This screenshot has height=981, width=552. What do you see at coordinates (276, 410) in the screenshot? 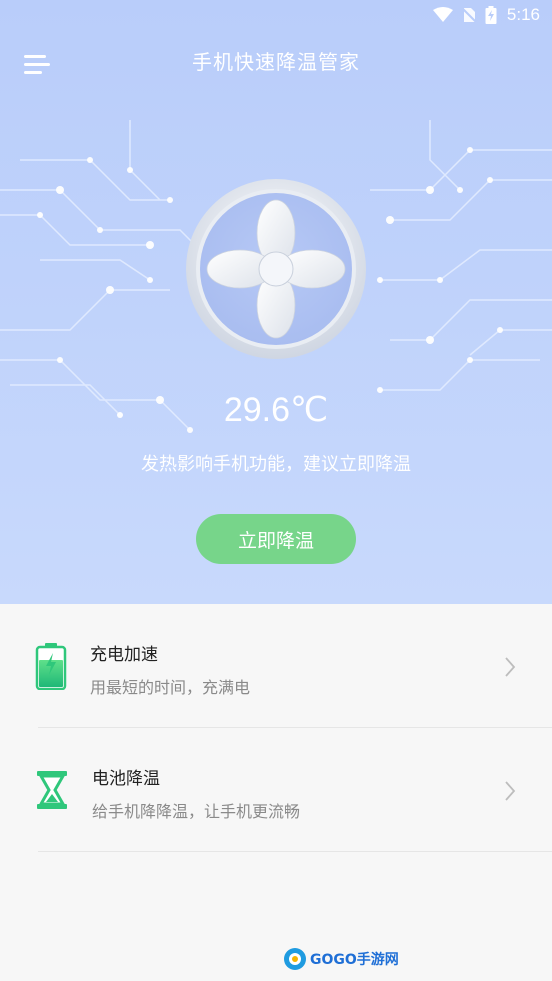
I see `temperature-value: 29.6℃` at bounding box center [276, 410].